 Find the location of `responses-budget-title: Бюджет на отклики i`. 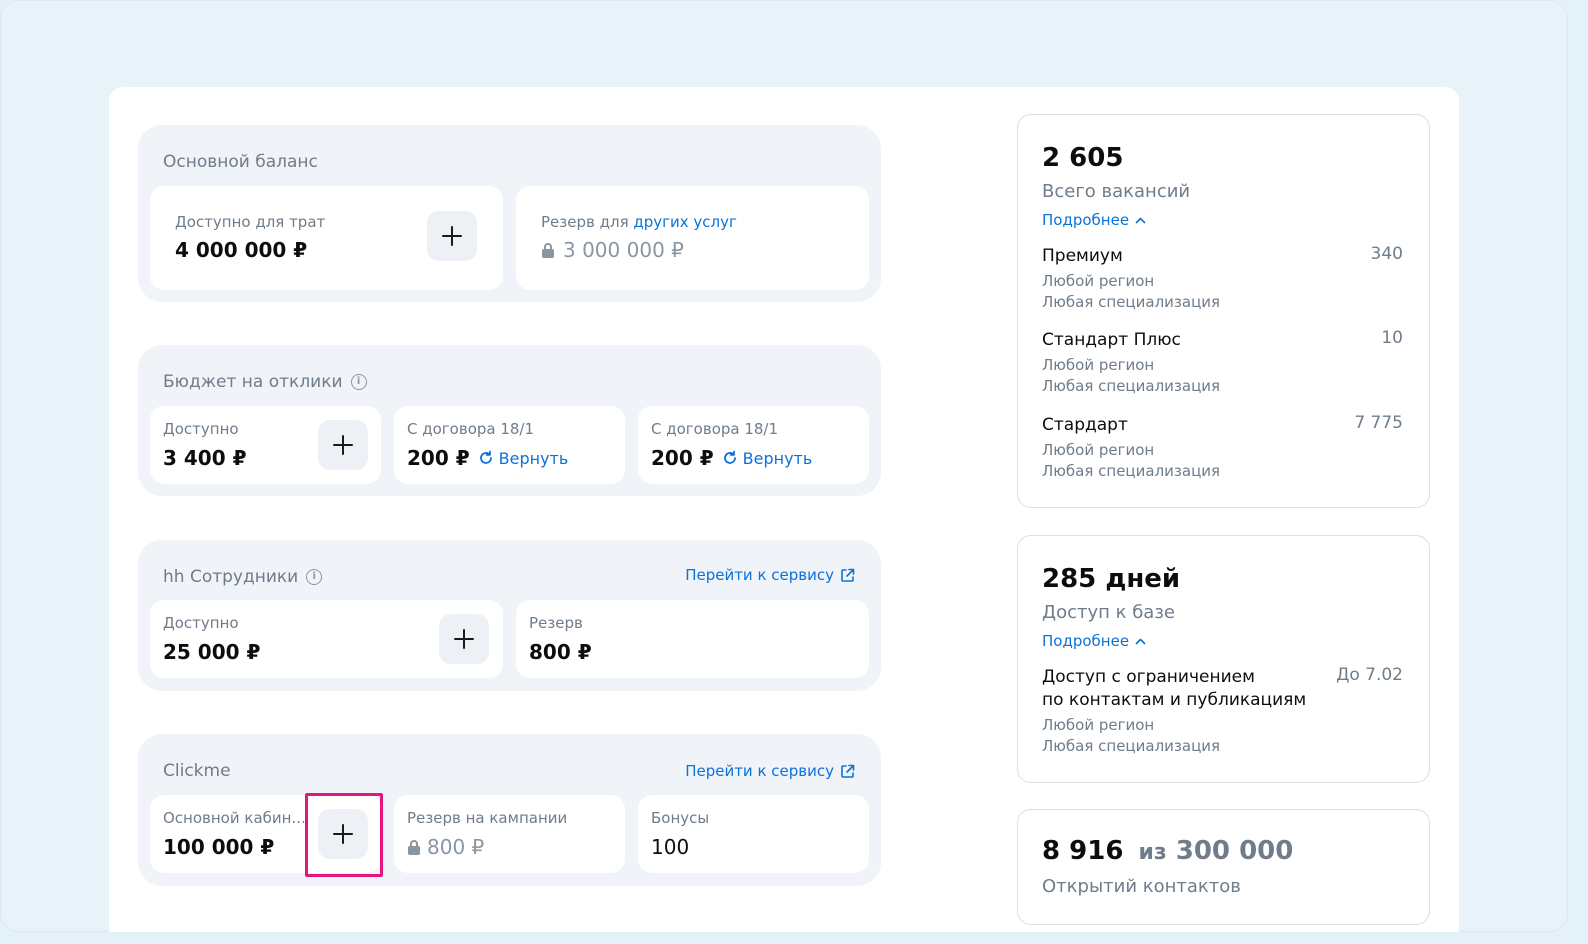

responses-budget-title: Бюджет на отклики i is located at coordinates (265, 382).